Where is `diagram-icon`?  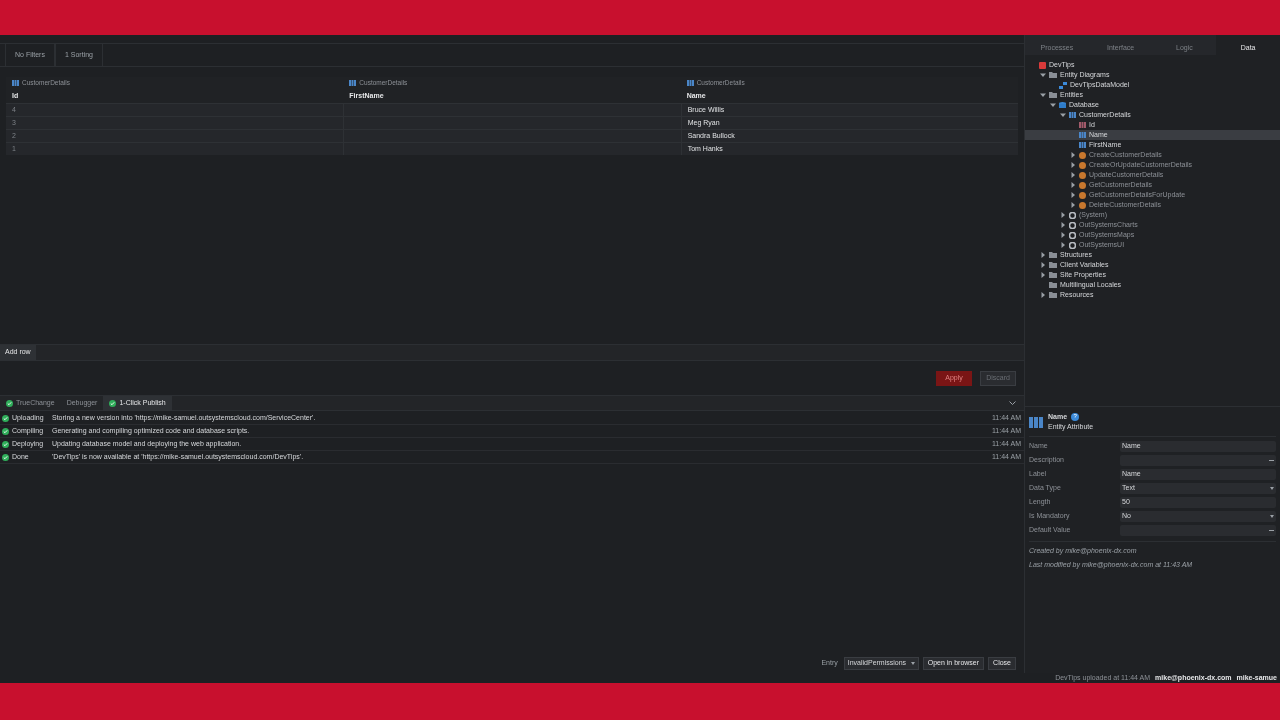
diagram-icon is located at coordinates (1063, 85).